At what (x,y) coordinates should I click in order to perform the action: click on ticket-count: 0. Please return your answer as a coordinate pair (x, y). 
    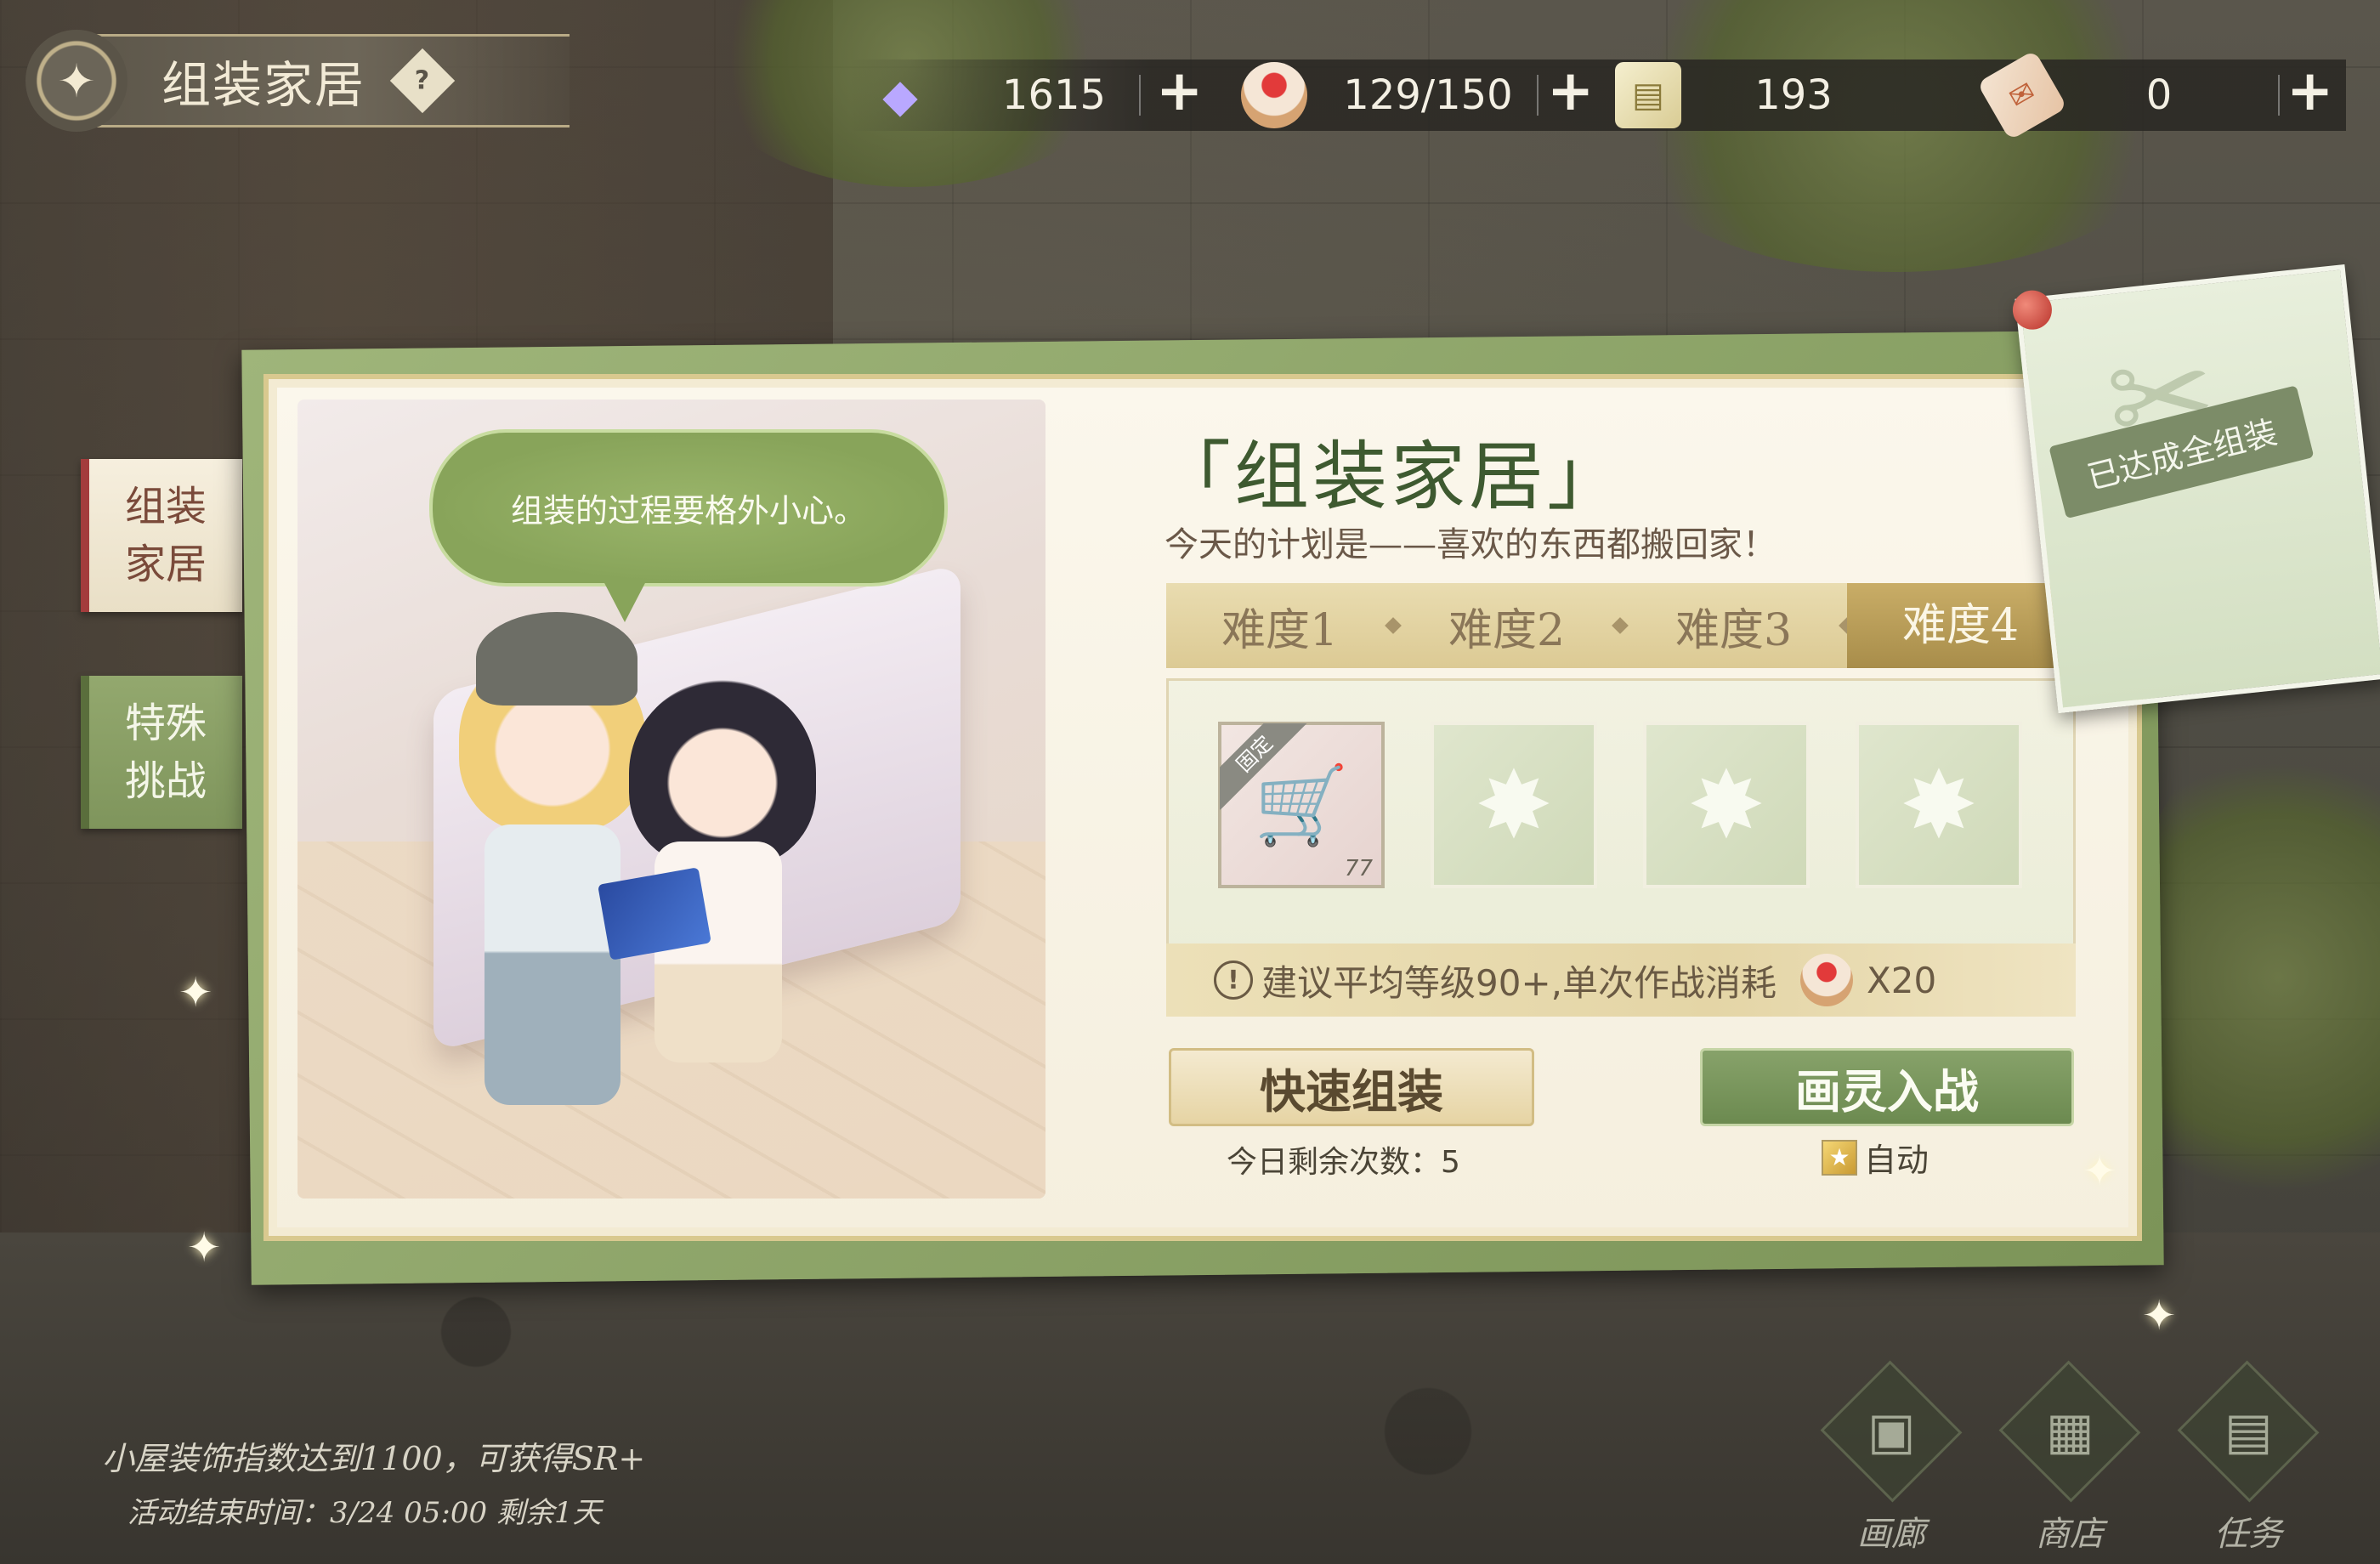
    Looking at the image, I should click on (2159, 95).